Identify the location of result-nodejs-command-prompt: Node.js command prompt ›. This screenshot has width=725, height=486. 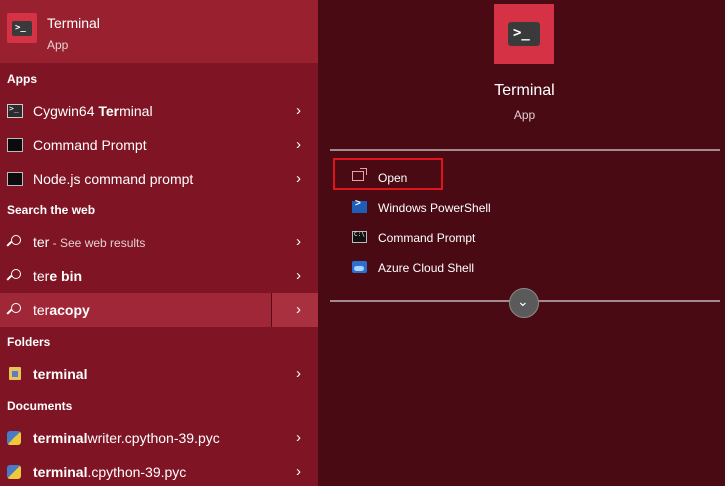
(159, 179).